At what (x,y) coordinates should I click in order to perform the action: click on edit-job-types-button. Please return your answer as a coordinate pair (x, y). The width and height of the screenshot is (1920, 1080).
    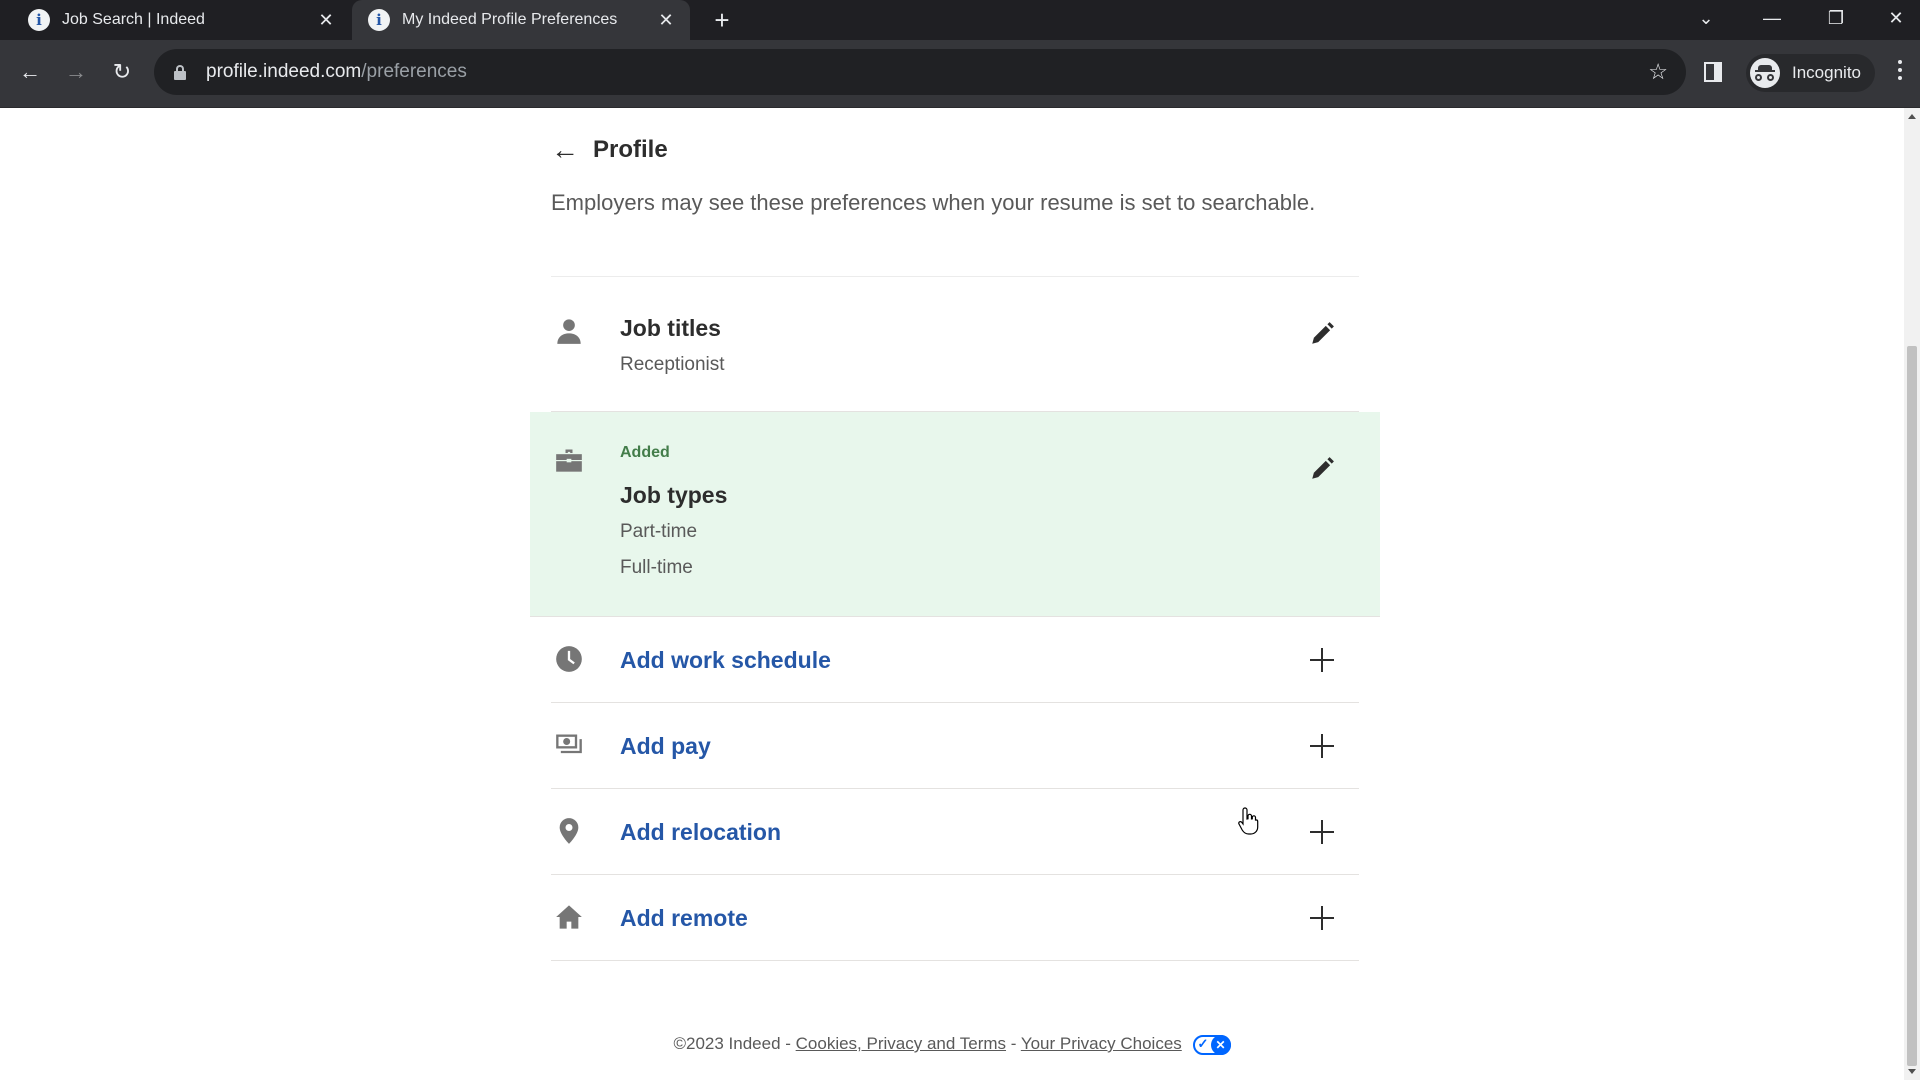
    Looking at the image, I should click on (1322, 469).